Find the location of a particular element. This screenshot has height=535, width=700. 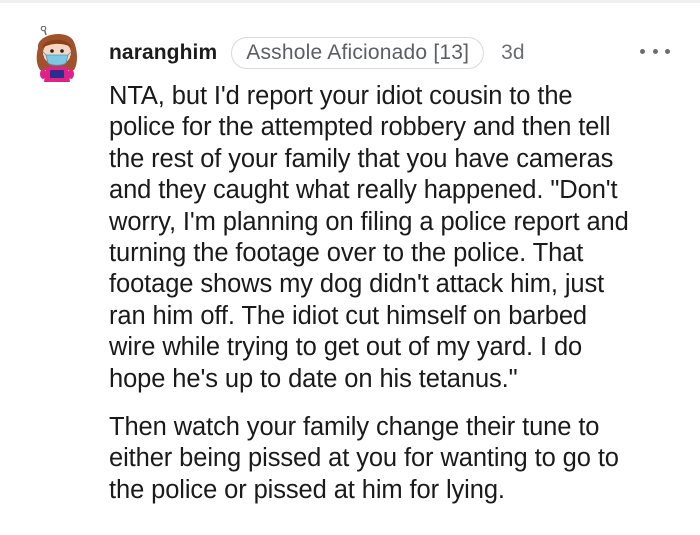

username-link: naranghim is located at coordinates (163, 53).